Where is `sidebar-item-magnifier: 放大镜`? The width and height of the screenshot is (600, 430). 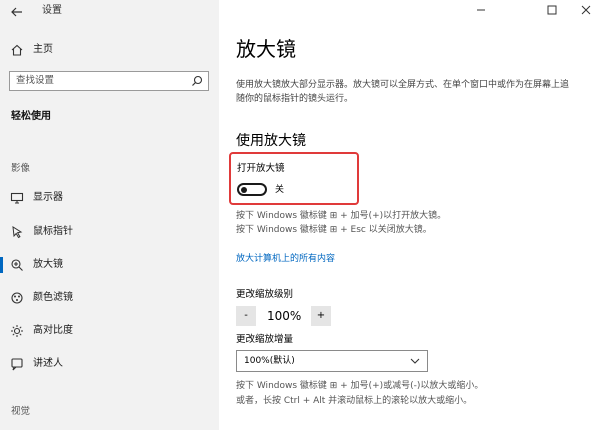 sidebar-item-magnifier: 放大镜 is located at coordinates (109, 265).